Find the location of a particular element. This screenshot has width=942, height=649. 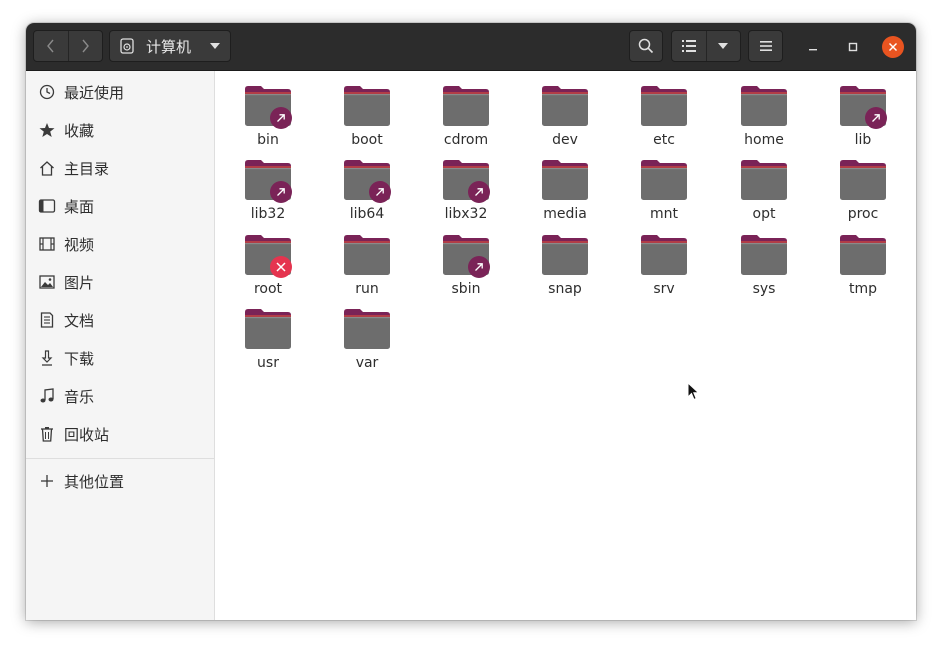

folder-item: mnt is located at coordinates (664, 187).